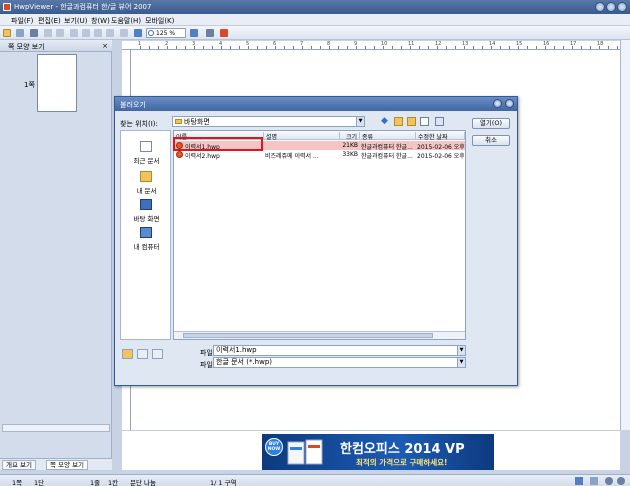  Describe the element at coordinates (497, 103) in the screenshot. I see `help-button` at that location.